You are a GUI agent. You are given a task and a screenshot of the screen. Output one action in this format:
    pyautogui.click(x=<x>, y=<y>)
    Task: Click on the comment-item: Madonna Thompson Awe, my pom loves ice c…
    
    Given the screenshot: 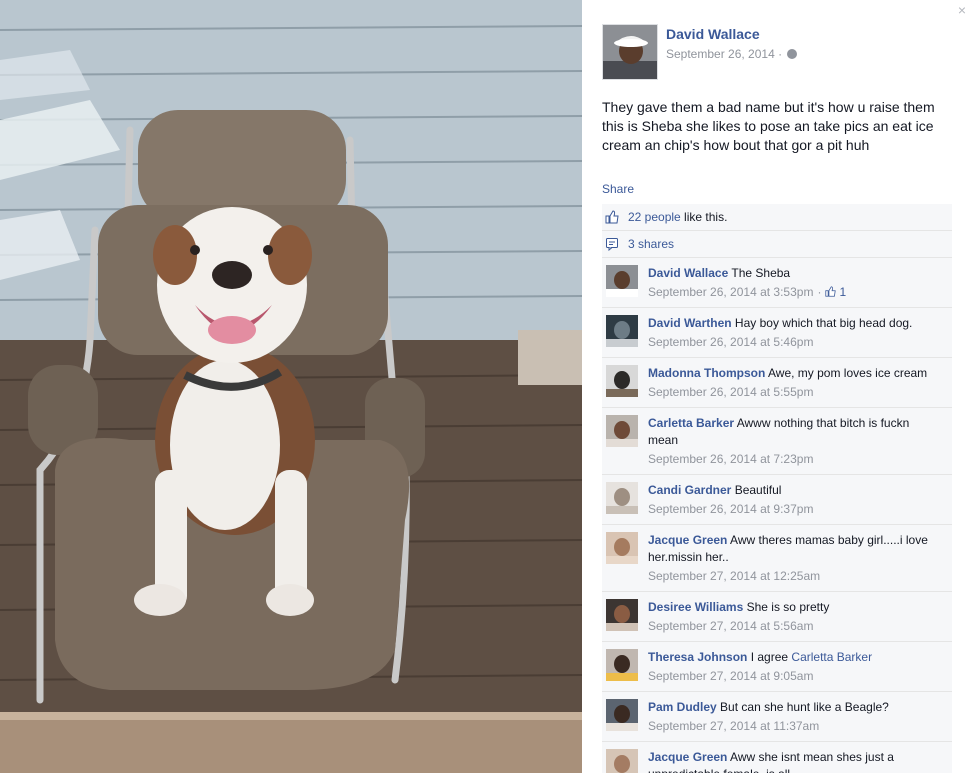 What is the action you would take?
    pyautogui.click(x=777, y=383)
    